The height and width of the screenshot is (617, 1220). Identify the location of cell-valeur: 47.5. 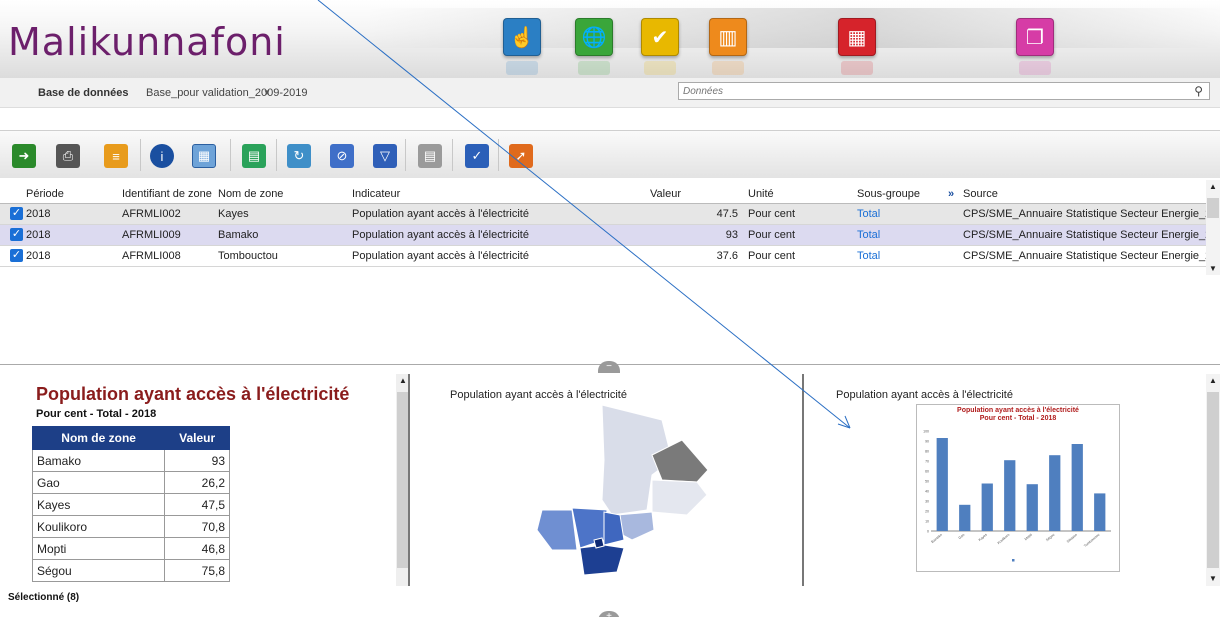
(727, 214).